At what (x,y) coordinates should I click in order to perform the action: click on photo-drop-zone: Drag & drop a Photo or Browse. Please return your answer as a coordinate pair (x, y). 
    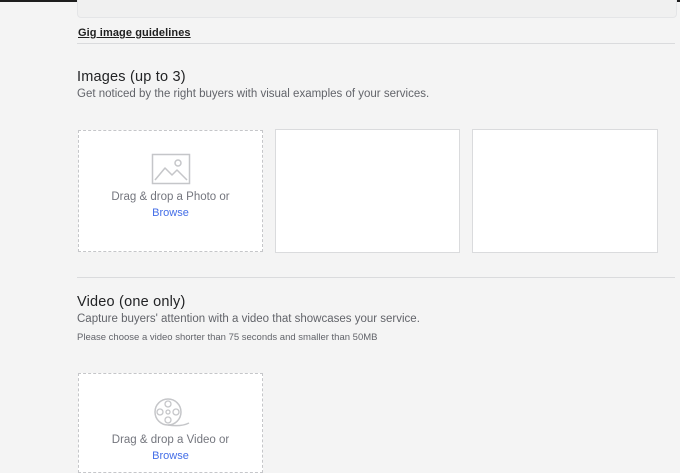
    Looking at the image, I should click on (170, 191).